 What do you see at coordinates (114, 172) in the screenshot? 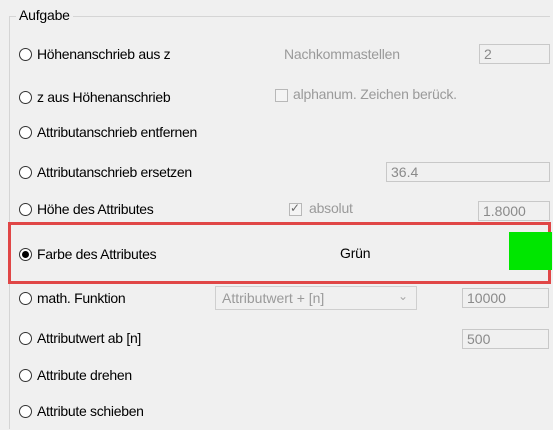
I see `radio-label: Attributanschrieb ersetzen` at bounding box center [114, 172].